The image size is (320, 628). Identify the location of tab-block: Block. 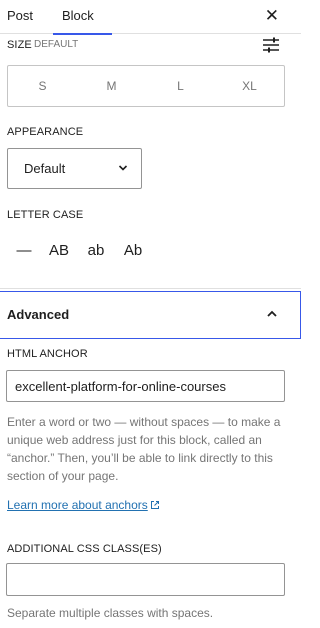
(82, 17).